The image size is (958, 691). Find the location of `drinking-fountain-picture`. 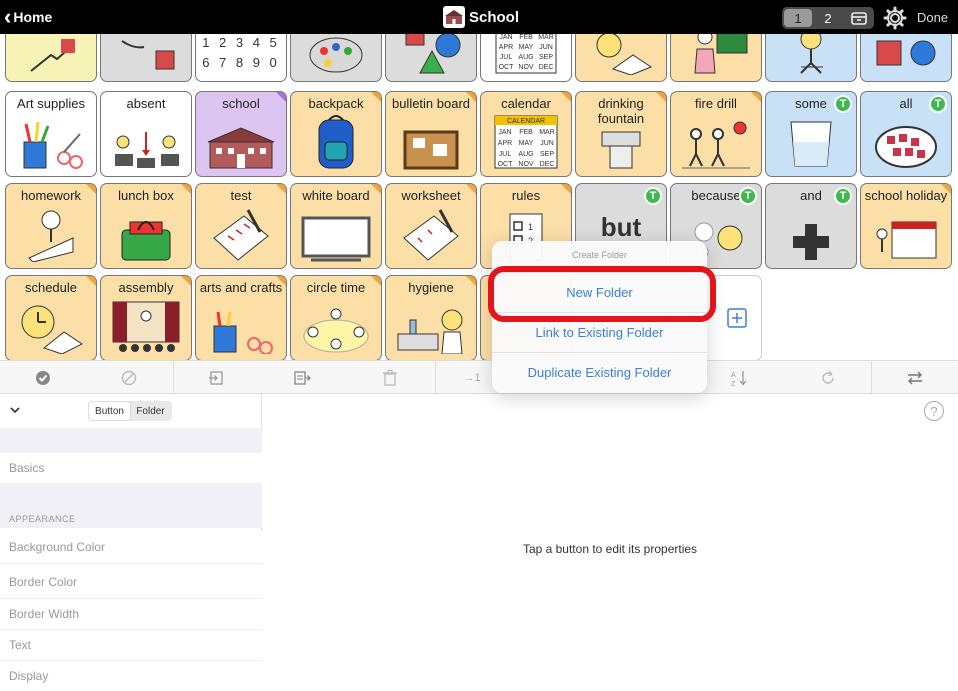

drinking-fountain-picture is located at coordinates (621, 150).